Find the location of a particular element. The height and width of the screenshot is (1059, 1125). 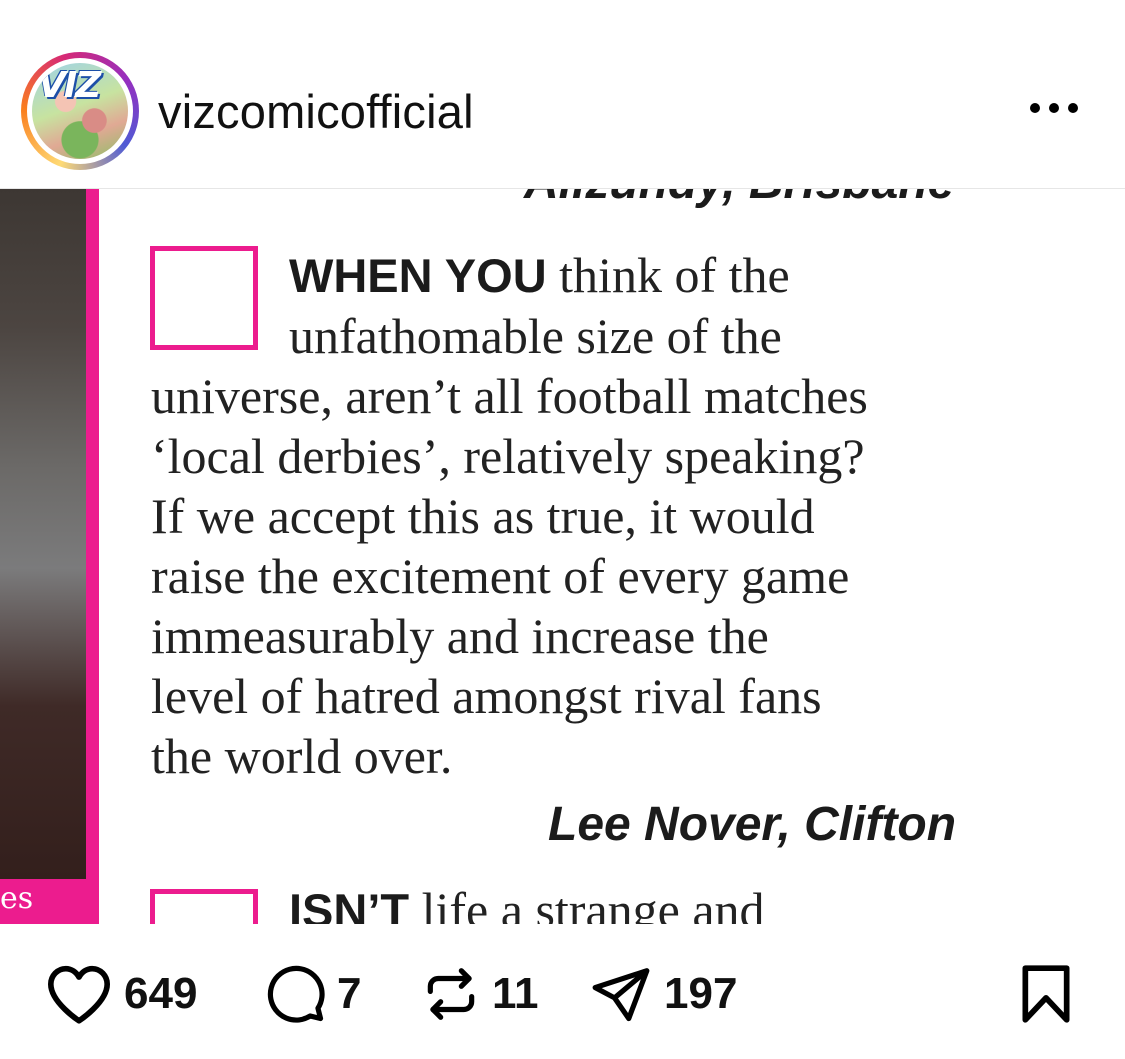

photo-caption: es is located at coordinates (43, 901).